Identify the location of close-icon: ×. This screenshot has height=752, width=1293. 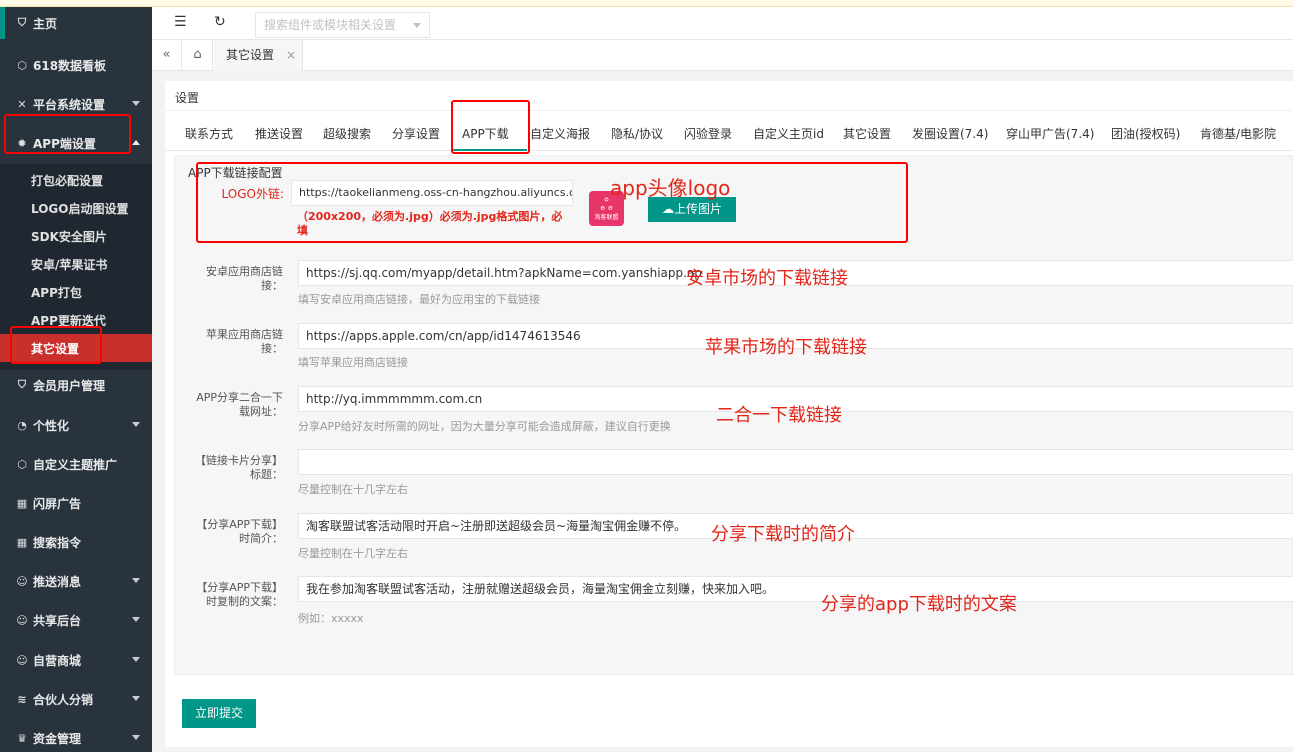
(291, 55).